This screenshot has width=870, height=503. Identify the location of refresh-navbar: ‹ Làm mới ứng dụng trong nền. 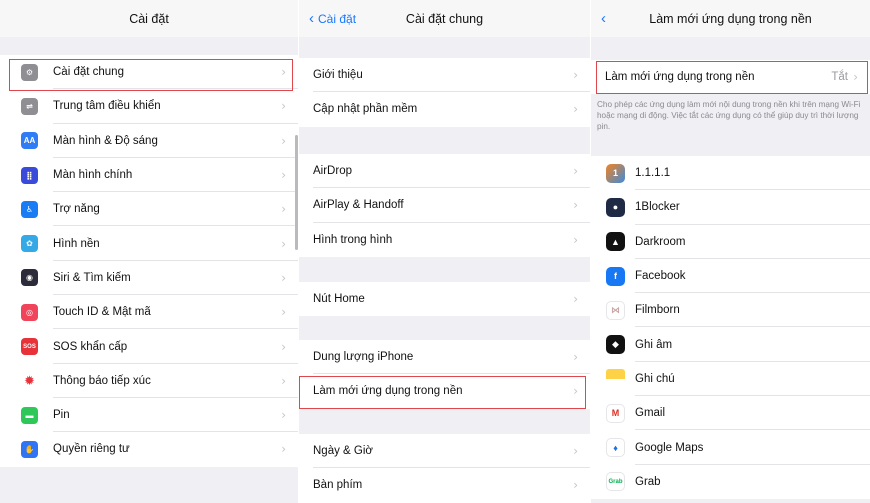
(730, 18).